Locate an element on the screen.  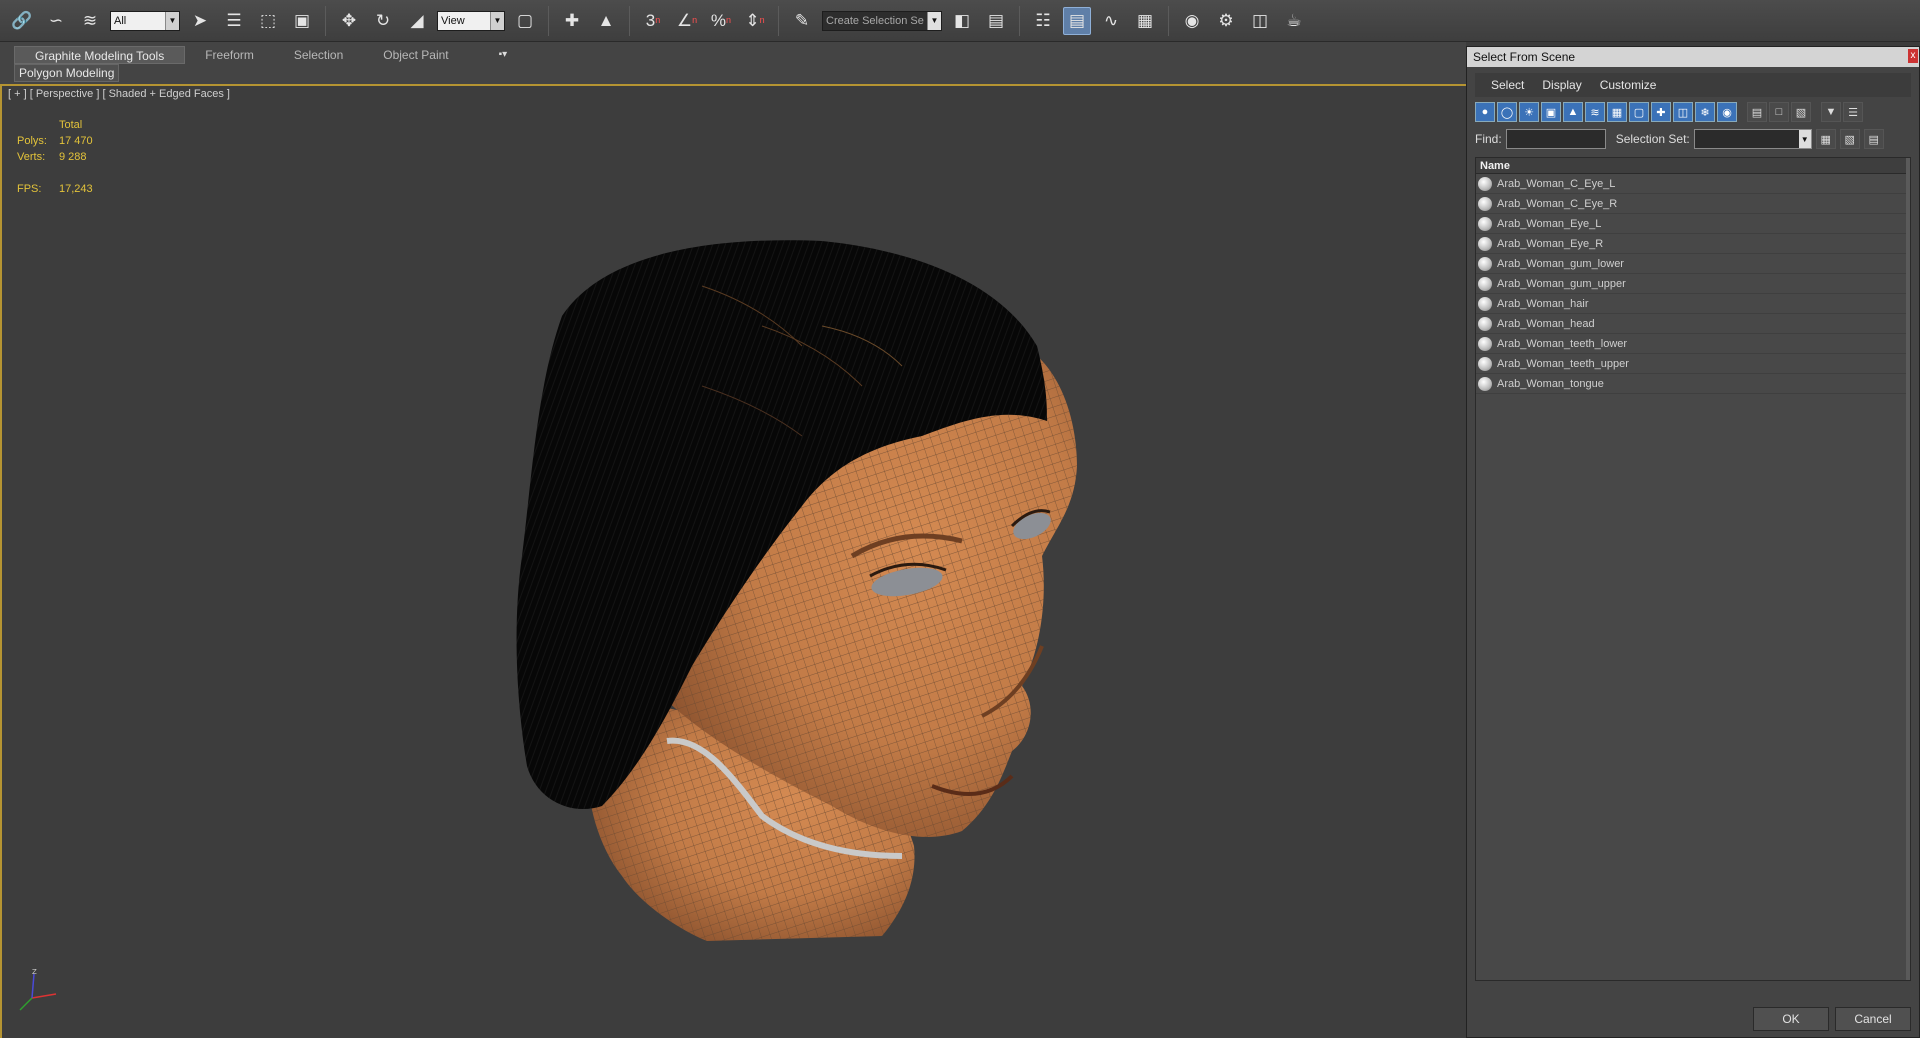
list-item: Arab_Woman_hair is located at coordinates (1693, 304).